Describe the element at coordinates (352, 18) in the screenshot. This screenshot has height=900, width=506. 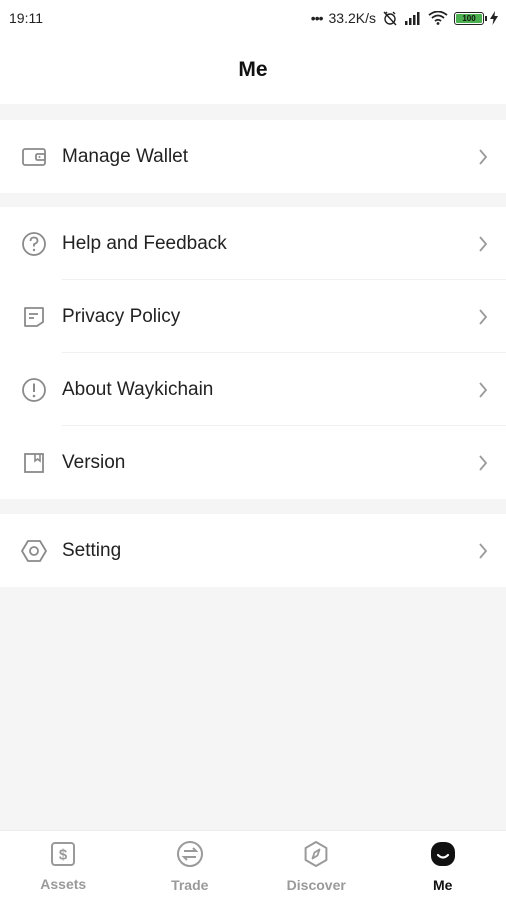
I see `network-speed: 33.2K/s` at that location.